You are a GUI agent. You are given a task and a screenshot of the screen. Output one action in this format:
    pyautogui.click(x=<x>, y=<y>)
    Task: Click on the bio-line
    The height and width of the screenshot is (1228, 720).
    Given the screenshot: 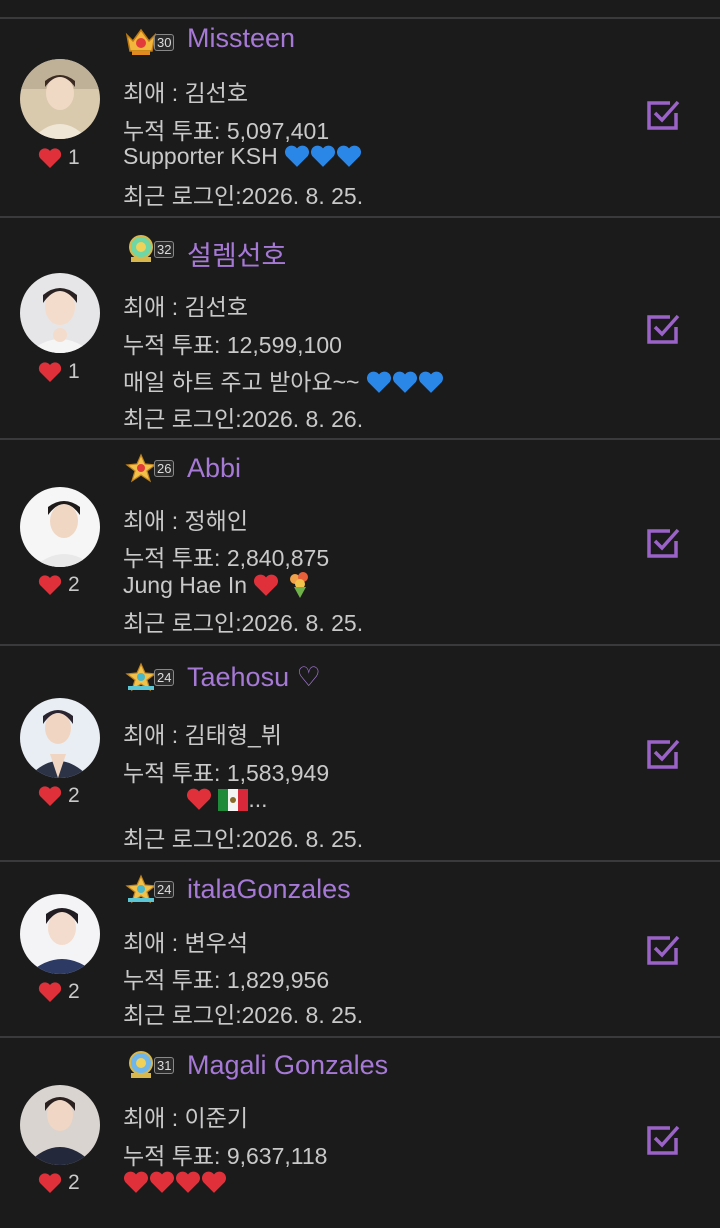 What is the action you would take?
    pyautogui.click(x=175, y=1182)
    